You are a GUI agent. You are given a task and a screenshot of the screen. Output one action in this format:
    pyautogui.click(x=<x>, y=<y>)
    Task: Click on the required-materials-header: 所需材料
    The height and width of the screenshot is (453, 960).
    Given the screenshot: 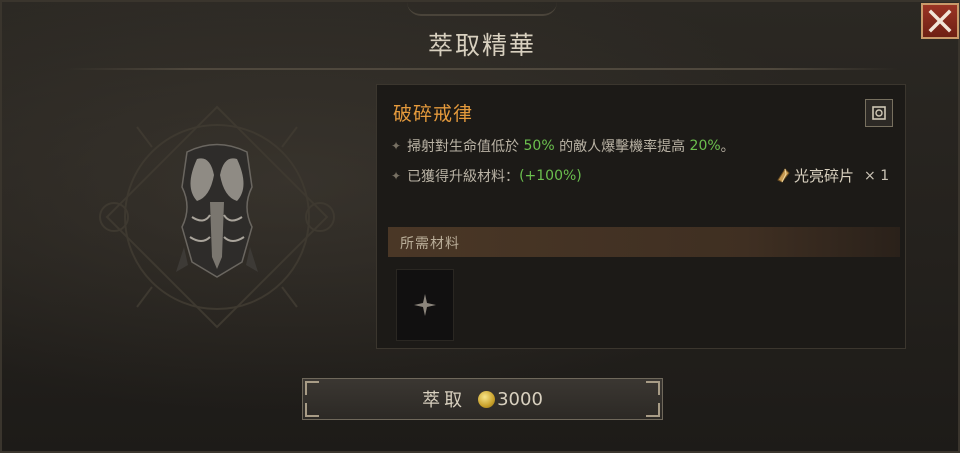 What is the action you would take?
    pyautogui.click(x=644, y=242)
    